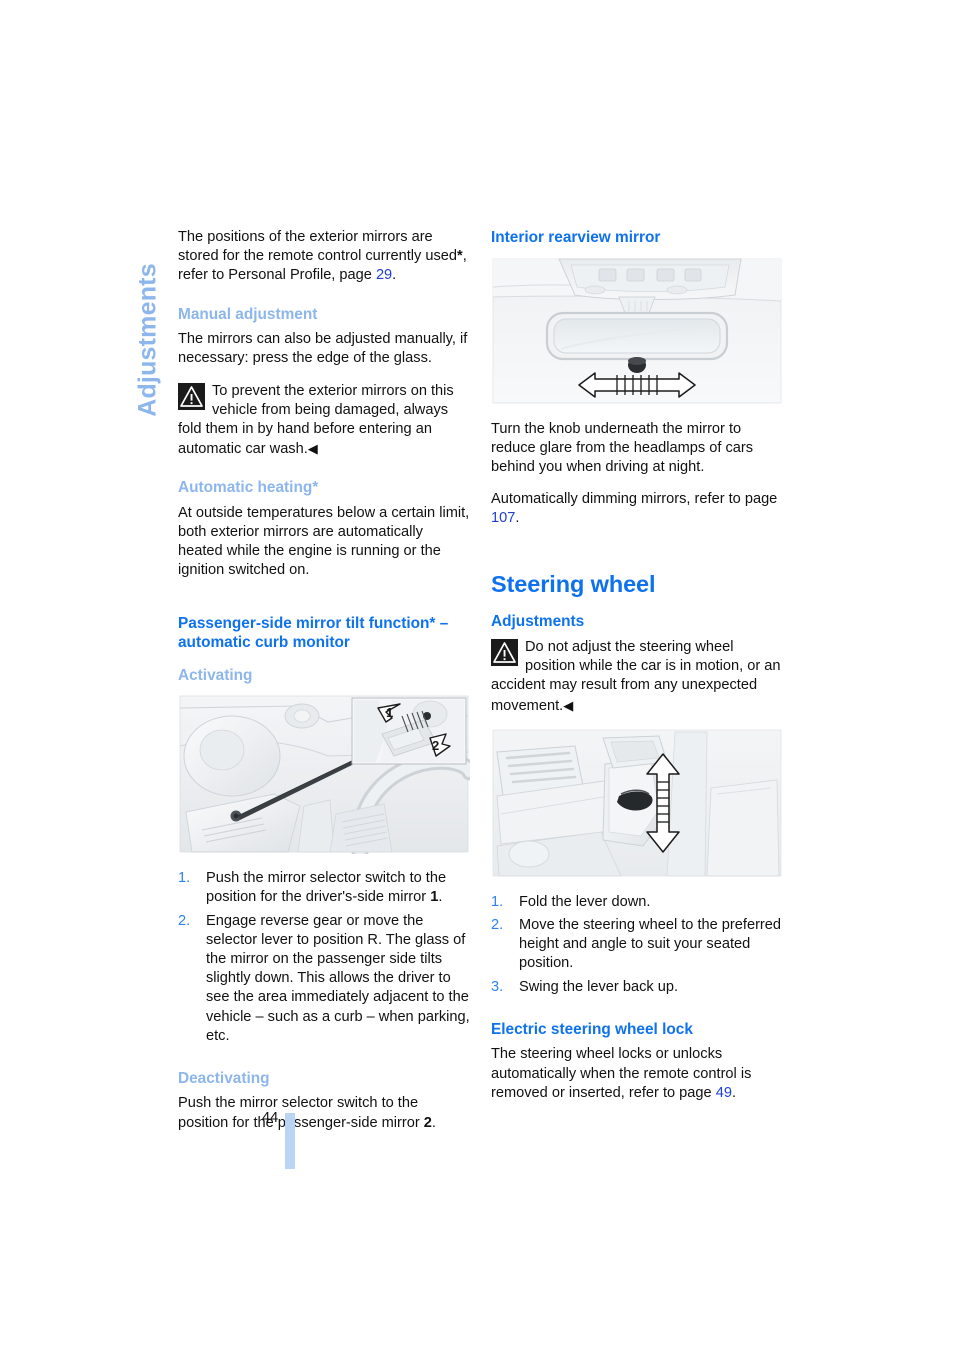  I want to click on inset-label-1: 1, so click(389, 712).